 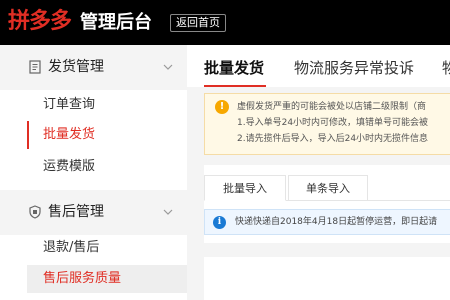 I want to click on sidebar-group-after-sales: 售后管理, so click(x=93, y=212).